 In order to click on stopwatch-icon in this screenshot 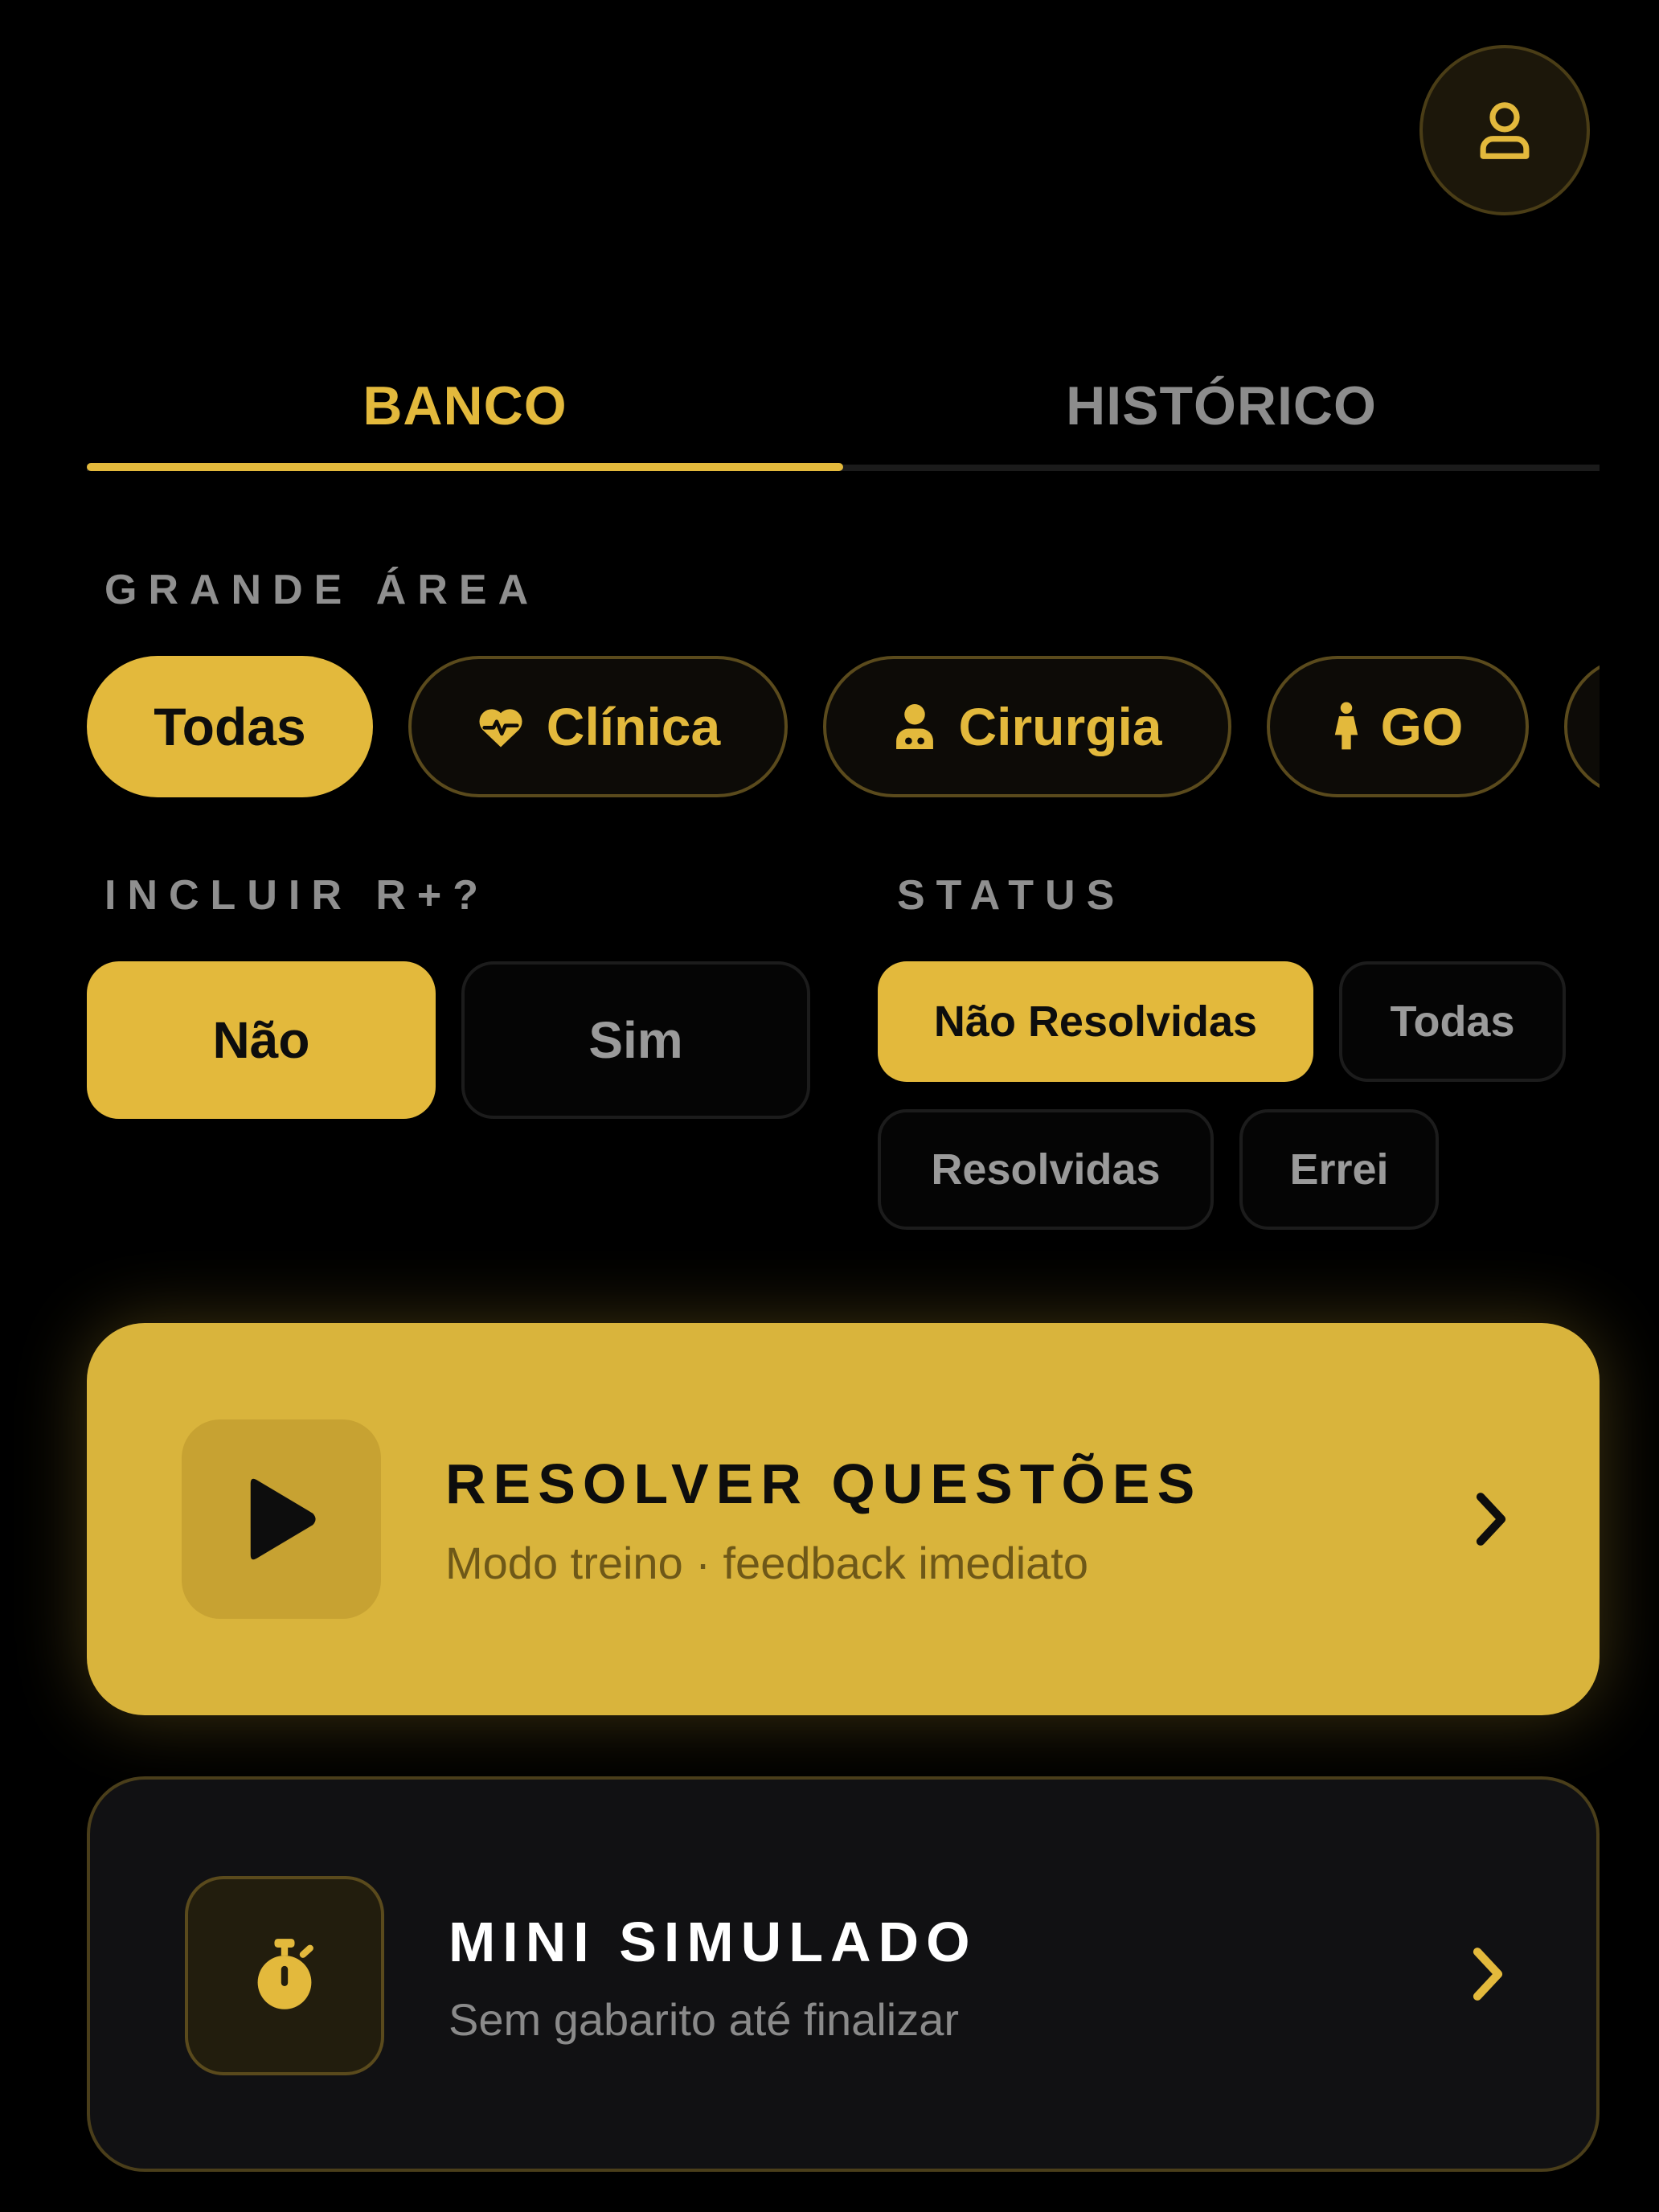, I will do `click(285, 1974)`.